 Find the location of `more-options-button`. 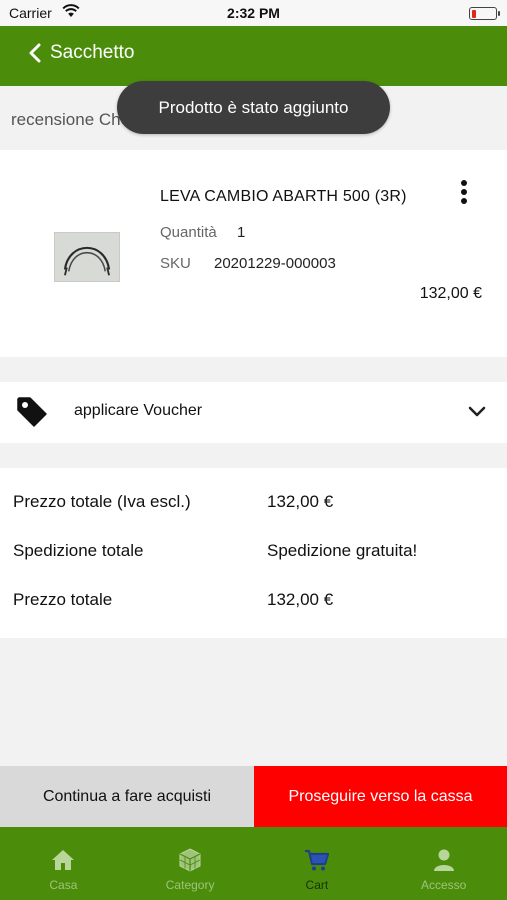

more-options-button is located at coordinates (464, 194).